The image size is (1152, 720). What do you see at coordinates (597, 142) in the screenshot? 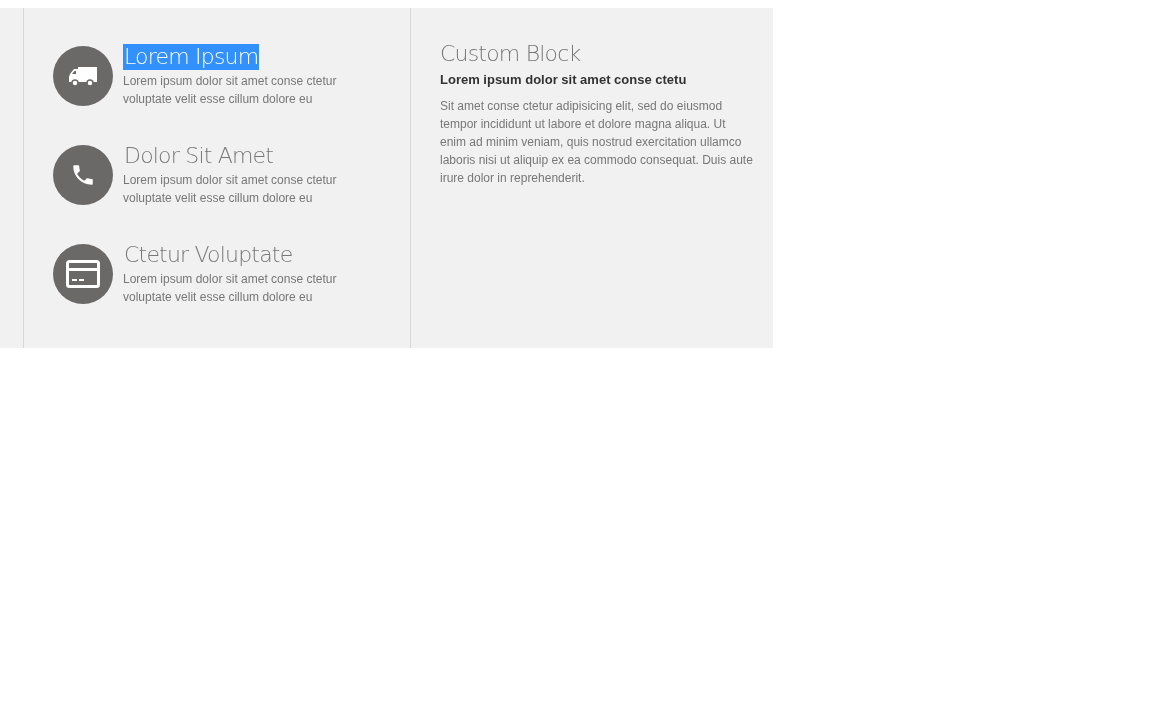
I see `block-paragraph: Sit amet conse ctetur adipisicing elit, sed do eiusmod tempor incididunt ut labore et dolore magna aliqua. Ut enim ad minim veniam, quis nostrud exercitation ullamco laboris nisi ut aliquip ex ea commodo consequat. Duis aute irure dolor in reprehenderit.` at bounding box center [597, 142].